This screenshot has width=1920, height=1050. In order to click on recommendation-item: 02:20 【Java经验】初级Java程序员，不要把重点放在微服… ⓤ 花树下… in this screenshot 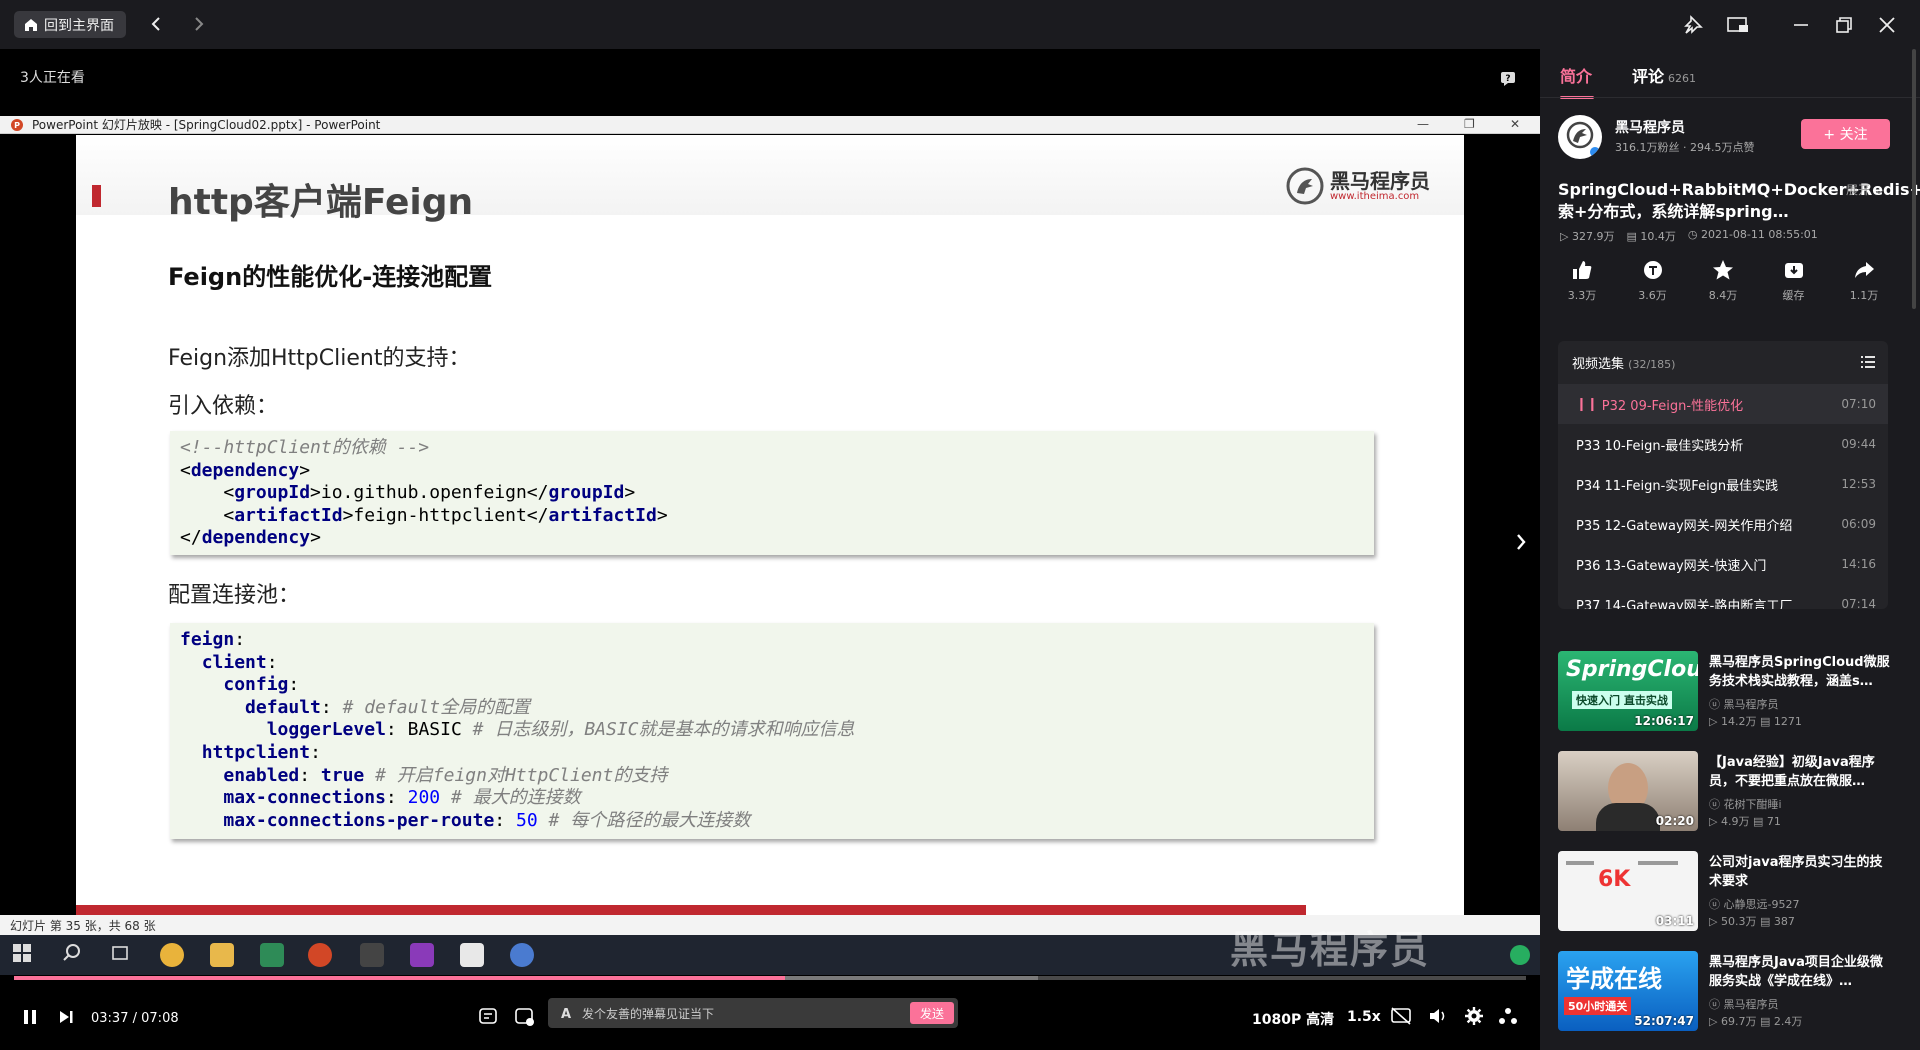, I will do `click(1730, 792)`.